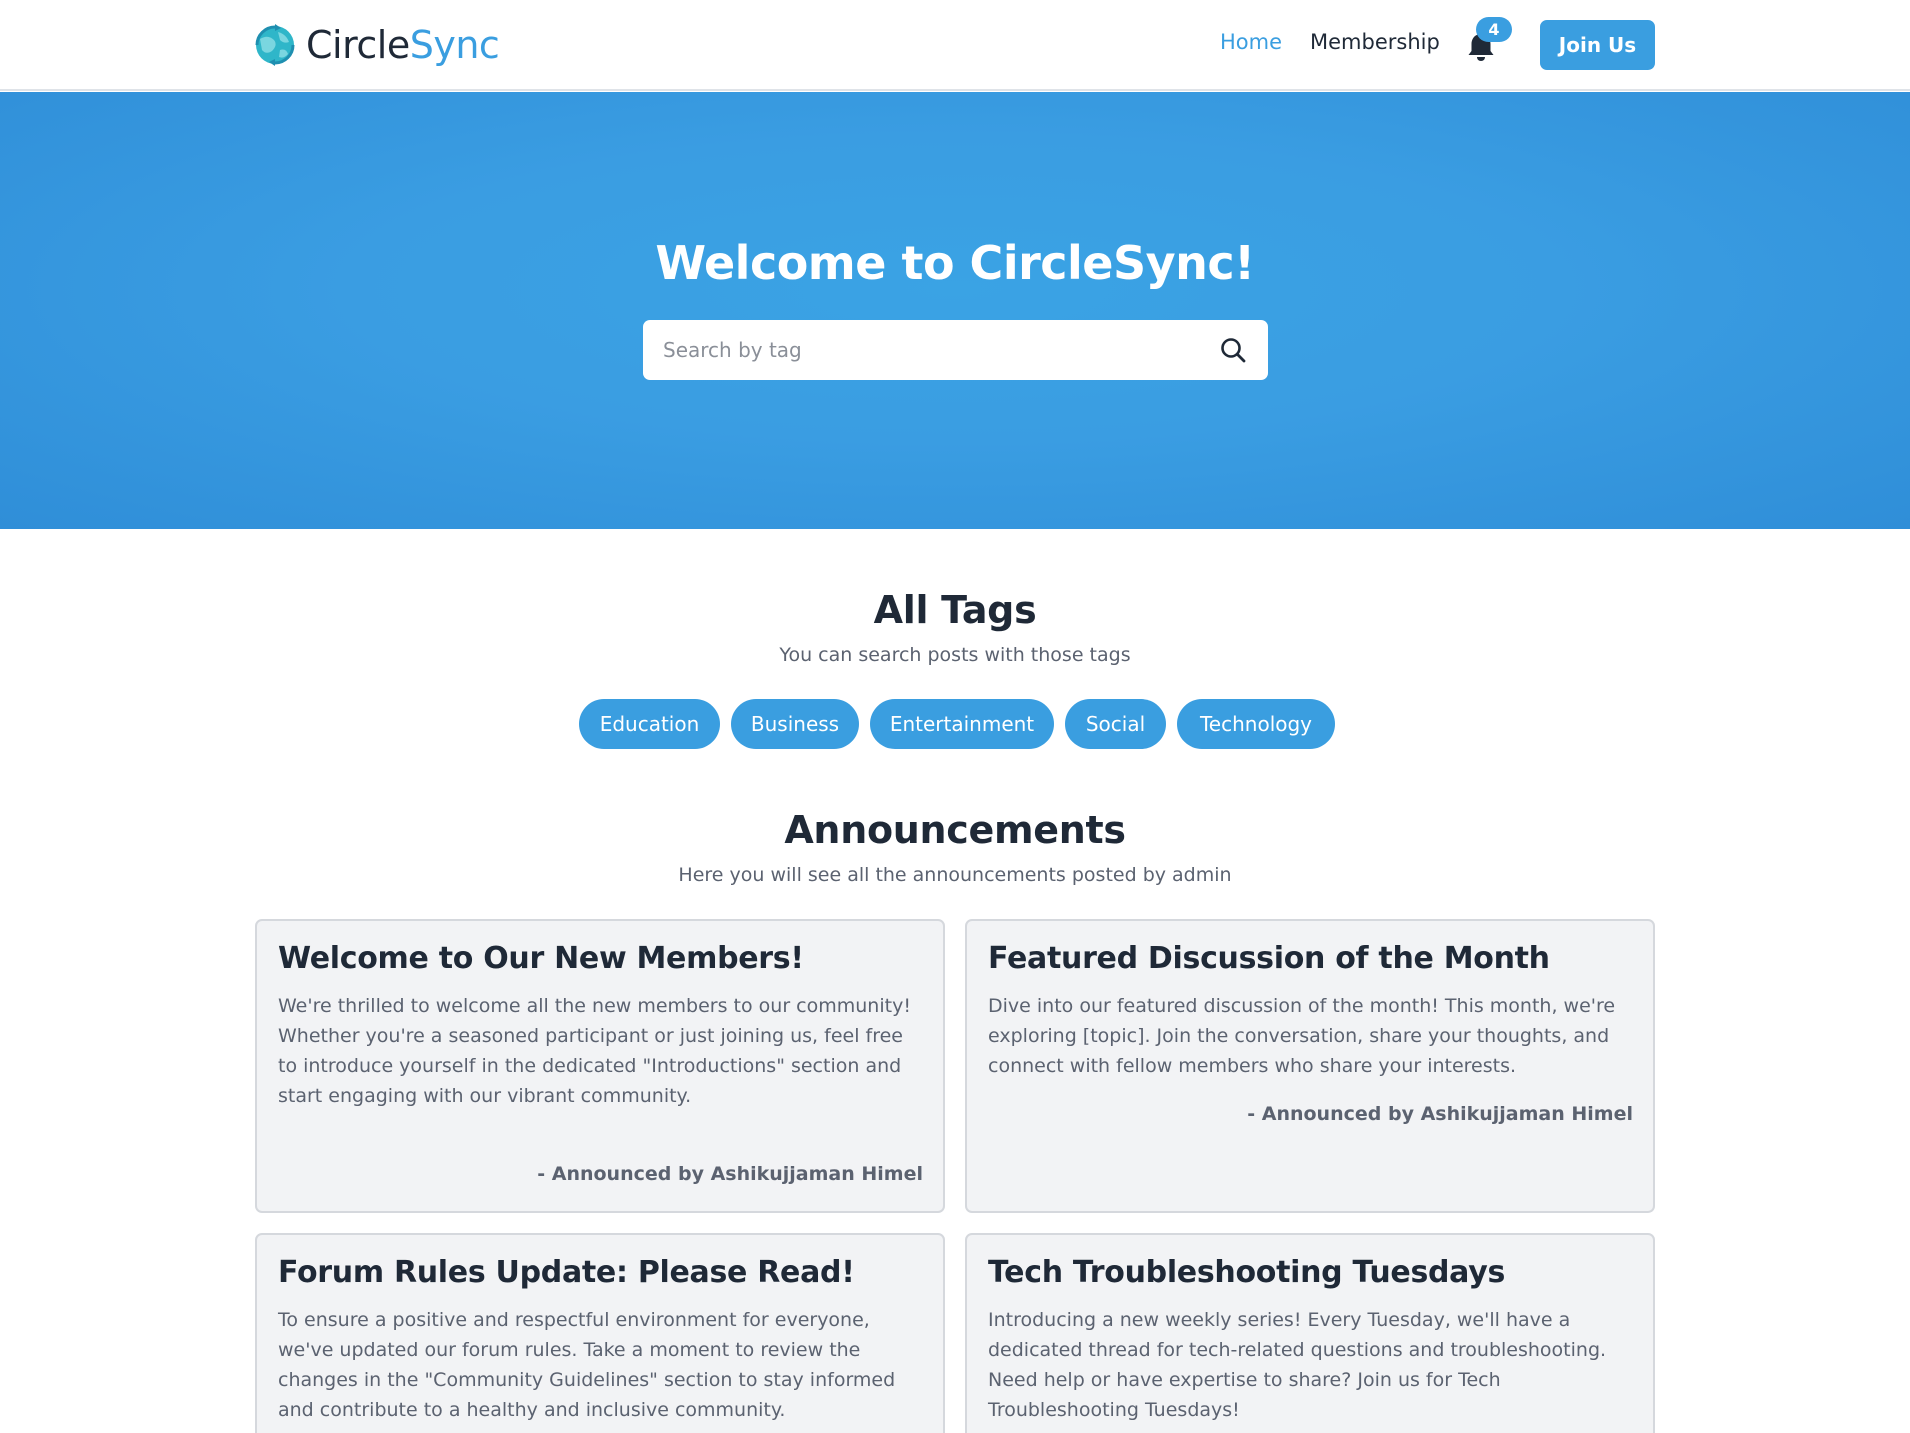 The width and height of the screenshot is (1910, 1433). I want to click on brand-name-part1: Circle, so click(358, 45).